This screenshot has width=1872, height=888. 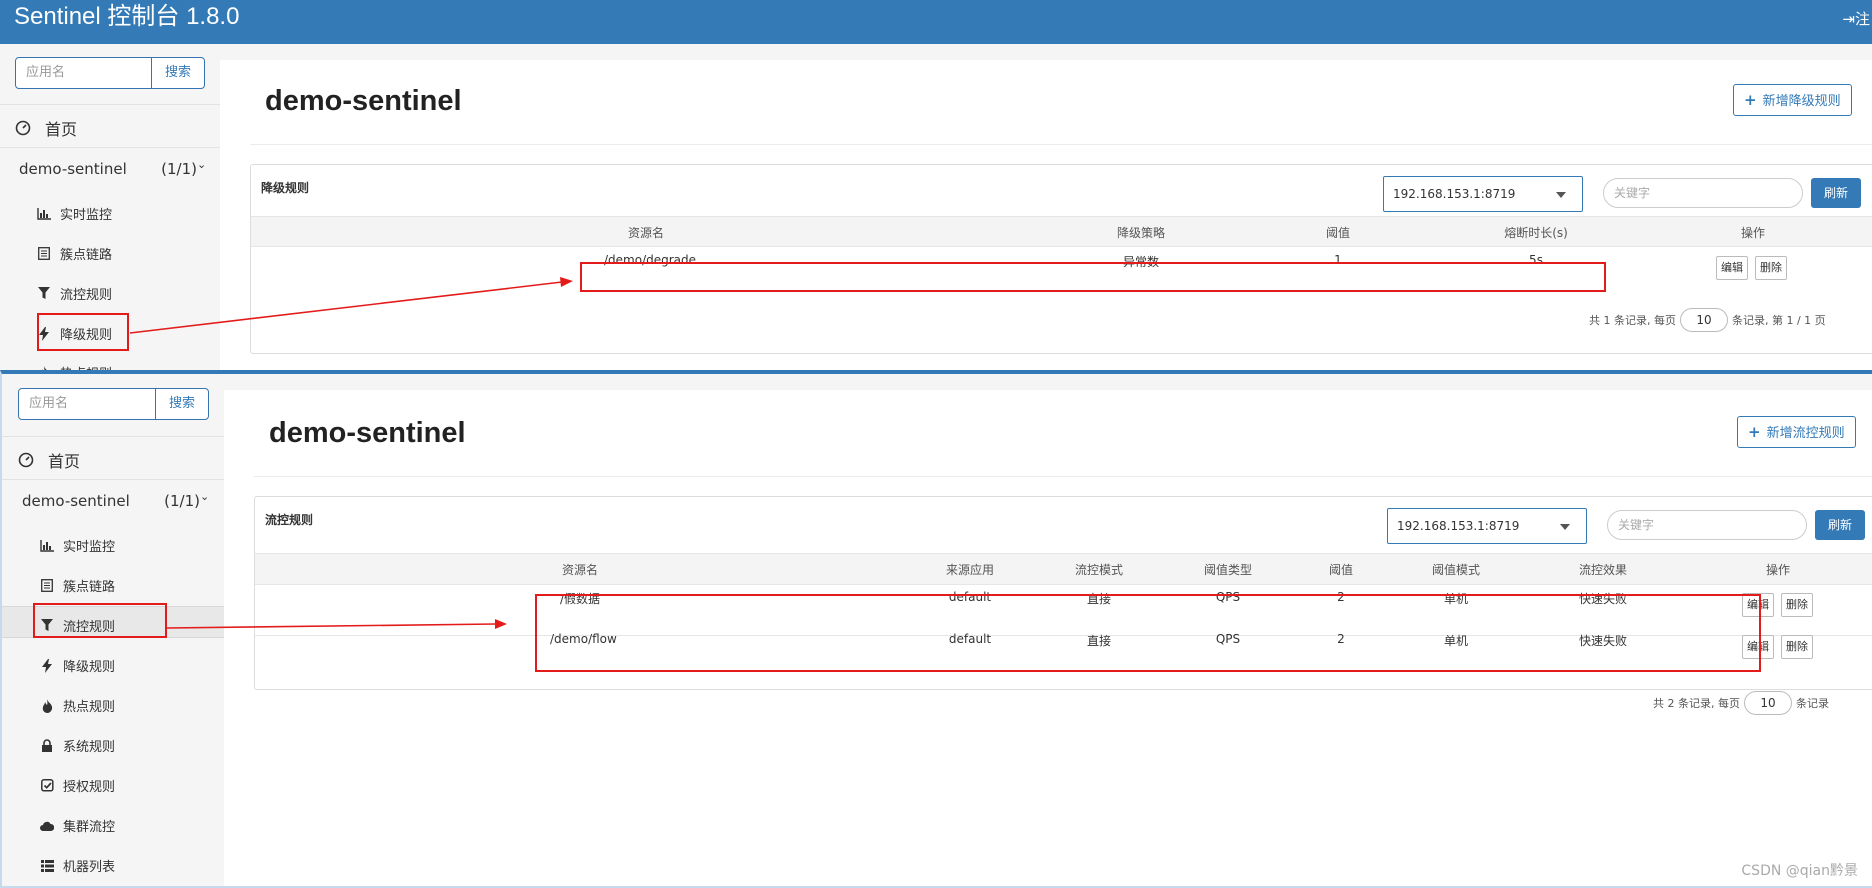 I want to click on annotation-arrow-degrade, so click(x=346, y=307).